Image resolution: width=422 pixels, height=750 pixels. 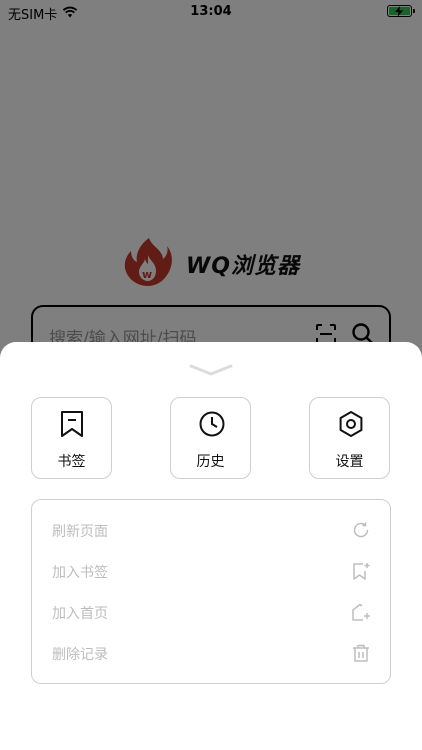 I want to click on history-button: 历史, so click(x=210, y=438).